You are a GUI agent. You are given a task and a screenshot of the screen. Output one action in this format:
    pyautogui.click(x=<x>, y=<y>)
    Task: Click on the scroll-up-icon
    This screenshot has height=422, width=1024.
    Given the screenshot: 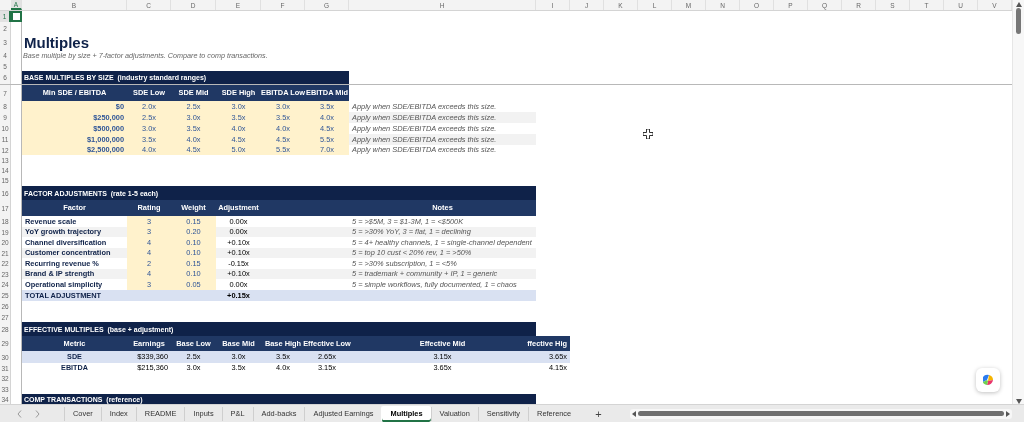 What is the action you would take?
    pyautogui.click(x=1018, y=4)
    